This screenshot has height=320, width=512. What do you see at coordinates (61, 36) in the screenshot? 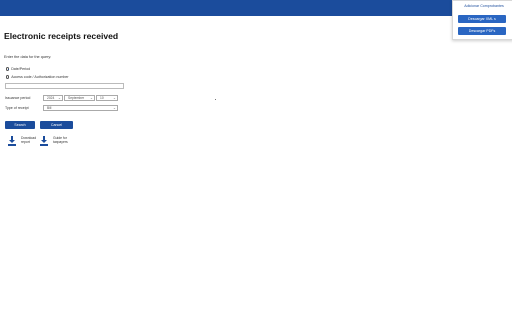
I see `page-title: Electronic receipts received` at bounding box center [61, 36].